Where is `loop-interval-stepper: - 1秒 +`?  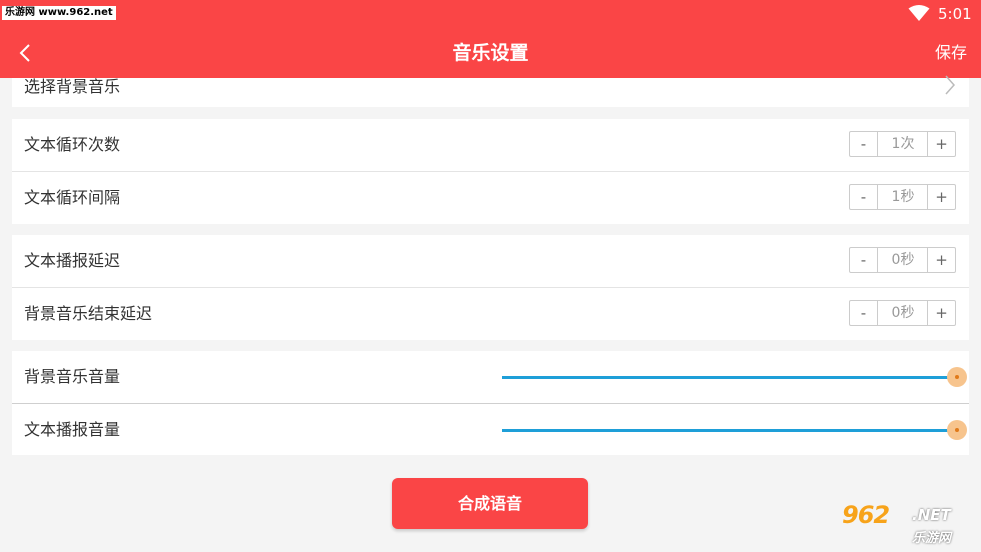
loop-interval-stepper: - 1秒 + is located at coordinates (902, 197).